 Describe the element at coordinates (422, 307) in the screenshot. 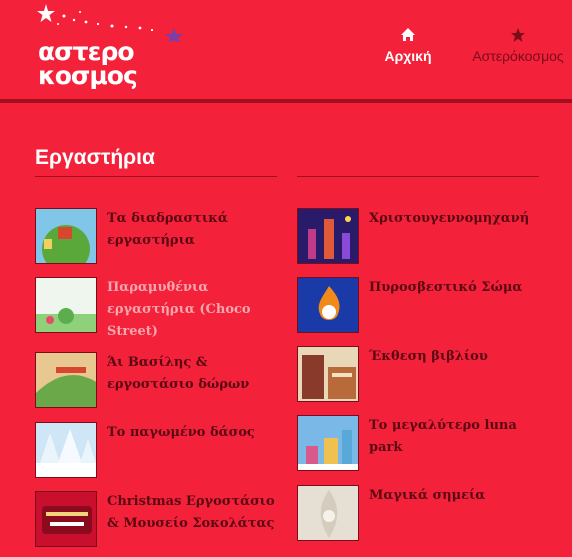

I see `list-item-fire-department: Πυροσβεστικό Σώμα` at that location.